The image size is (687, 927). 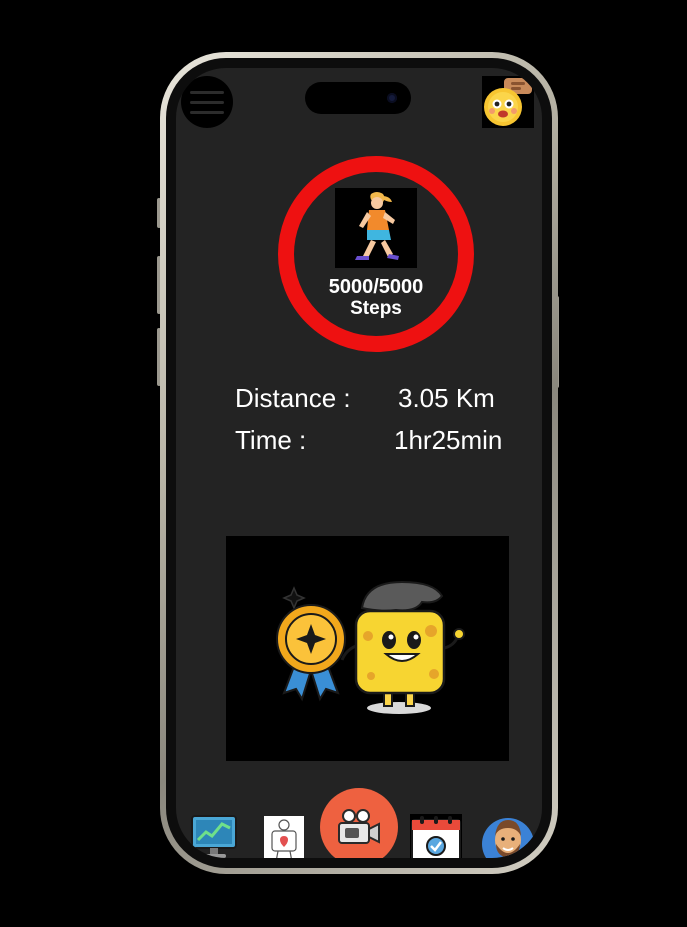 I want to click on hamburger-menu-icon, so click(x=207, y=102).